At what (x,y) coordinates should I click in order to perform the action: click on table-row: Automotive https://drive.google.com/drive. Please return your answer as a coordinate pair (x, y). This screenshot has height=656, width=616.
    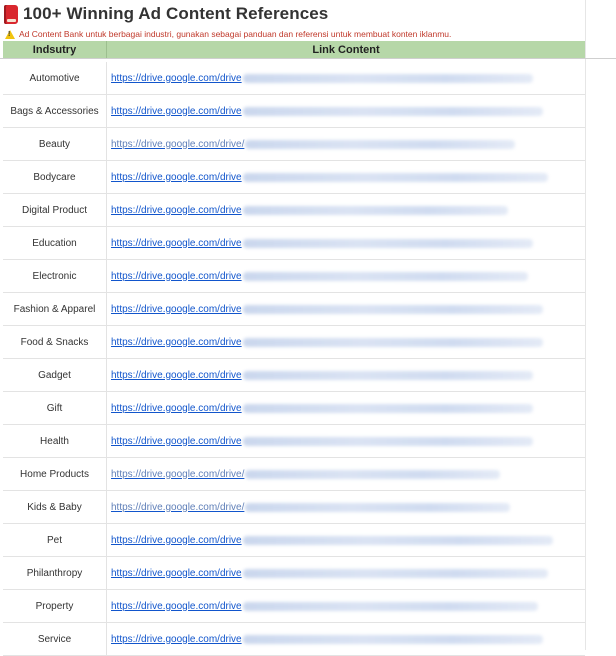
    Looking at the image, I should click on (294, 78).